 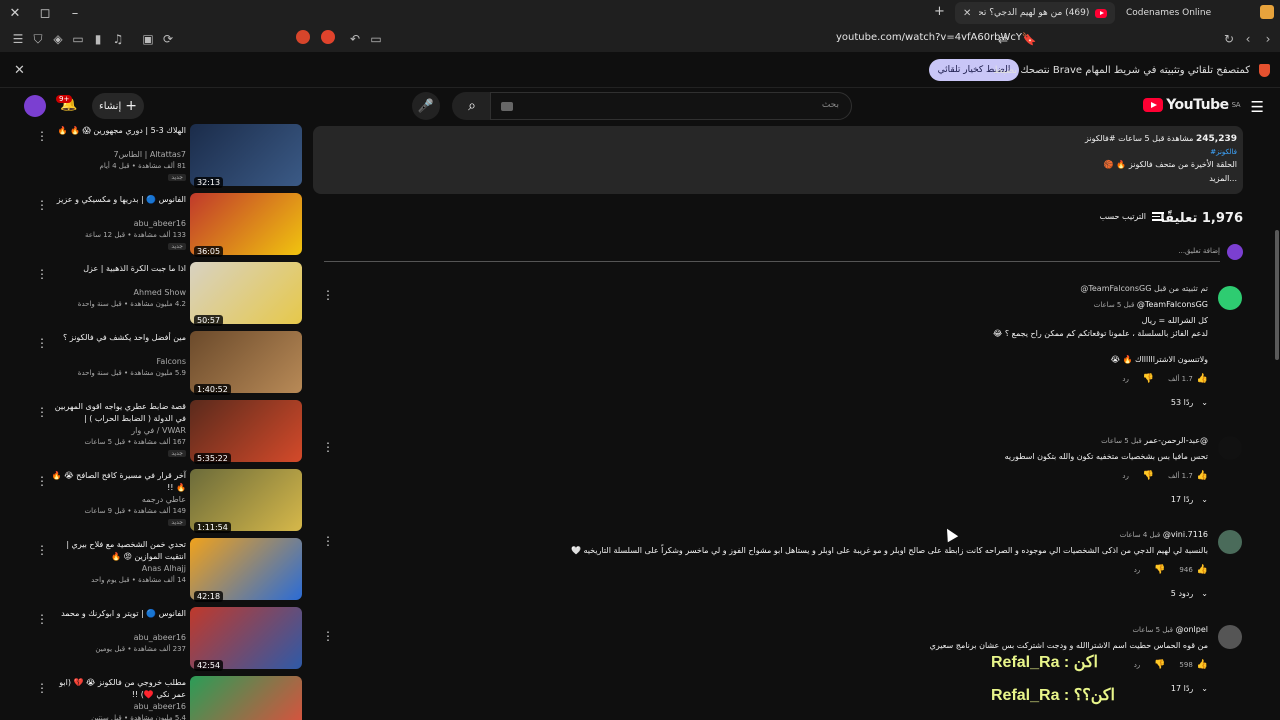 What do you see at coordinates (1172, 304) in the screenshot?
I see `handle-text: TeamFalconsGG@` at bounding box center [1172, 304].